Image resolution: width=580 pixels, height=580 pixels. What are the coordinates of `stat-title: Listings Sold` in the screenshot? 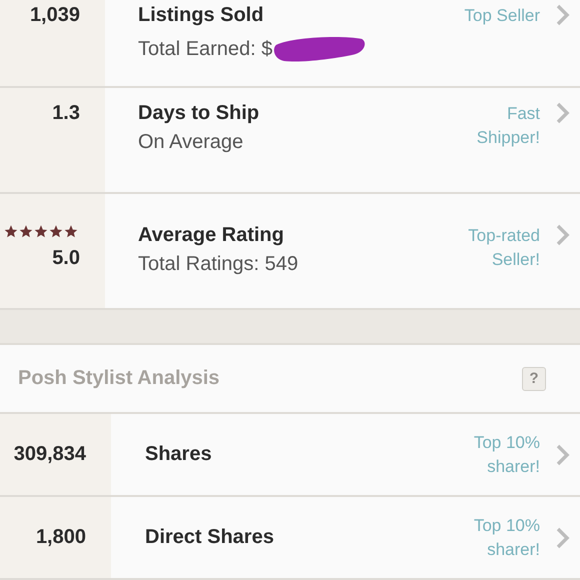 It's located at (201, 15).